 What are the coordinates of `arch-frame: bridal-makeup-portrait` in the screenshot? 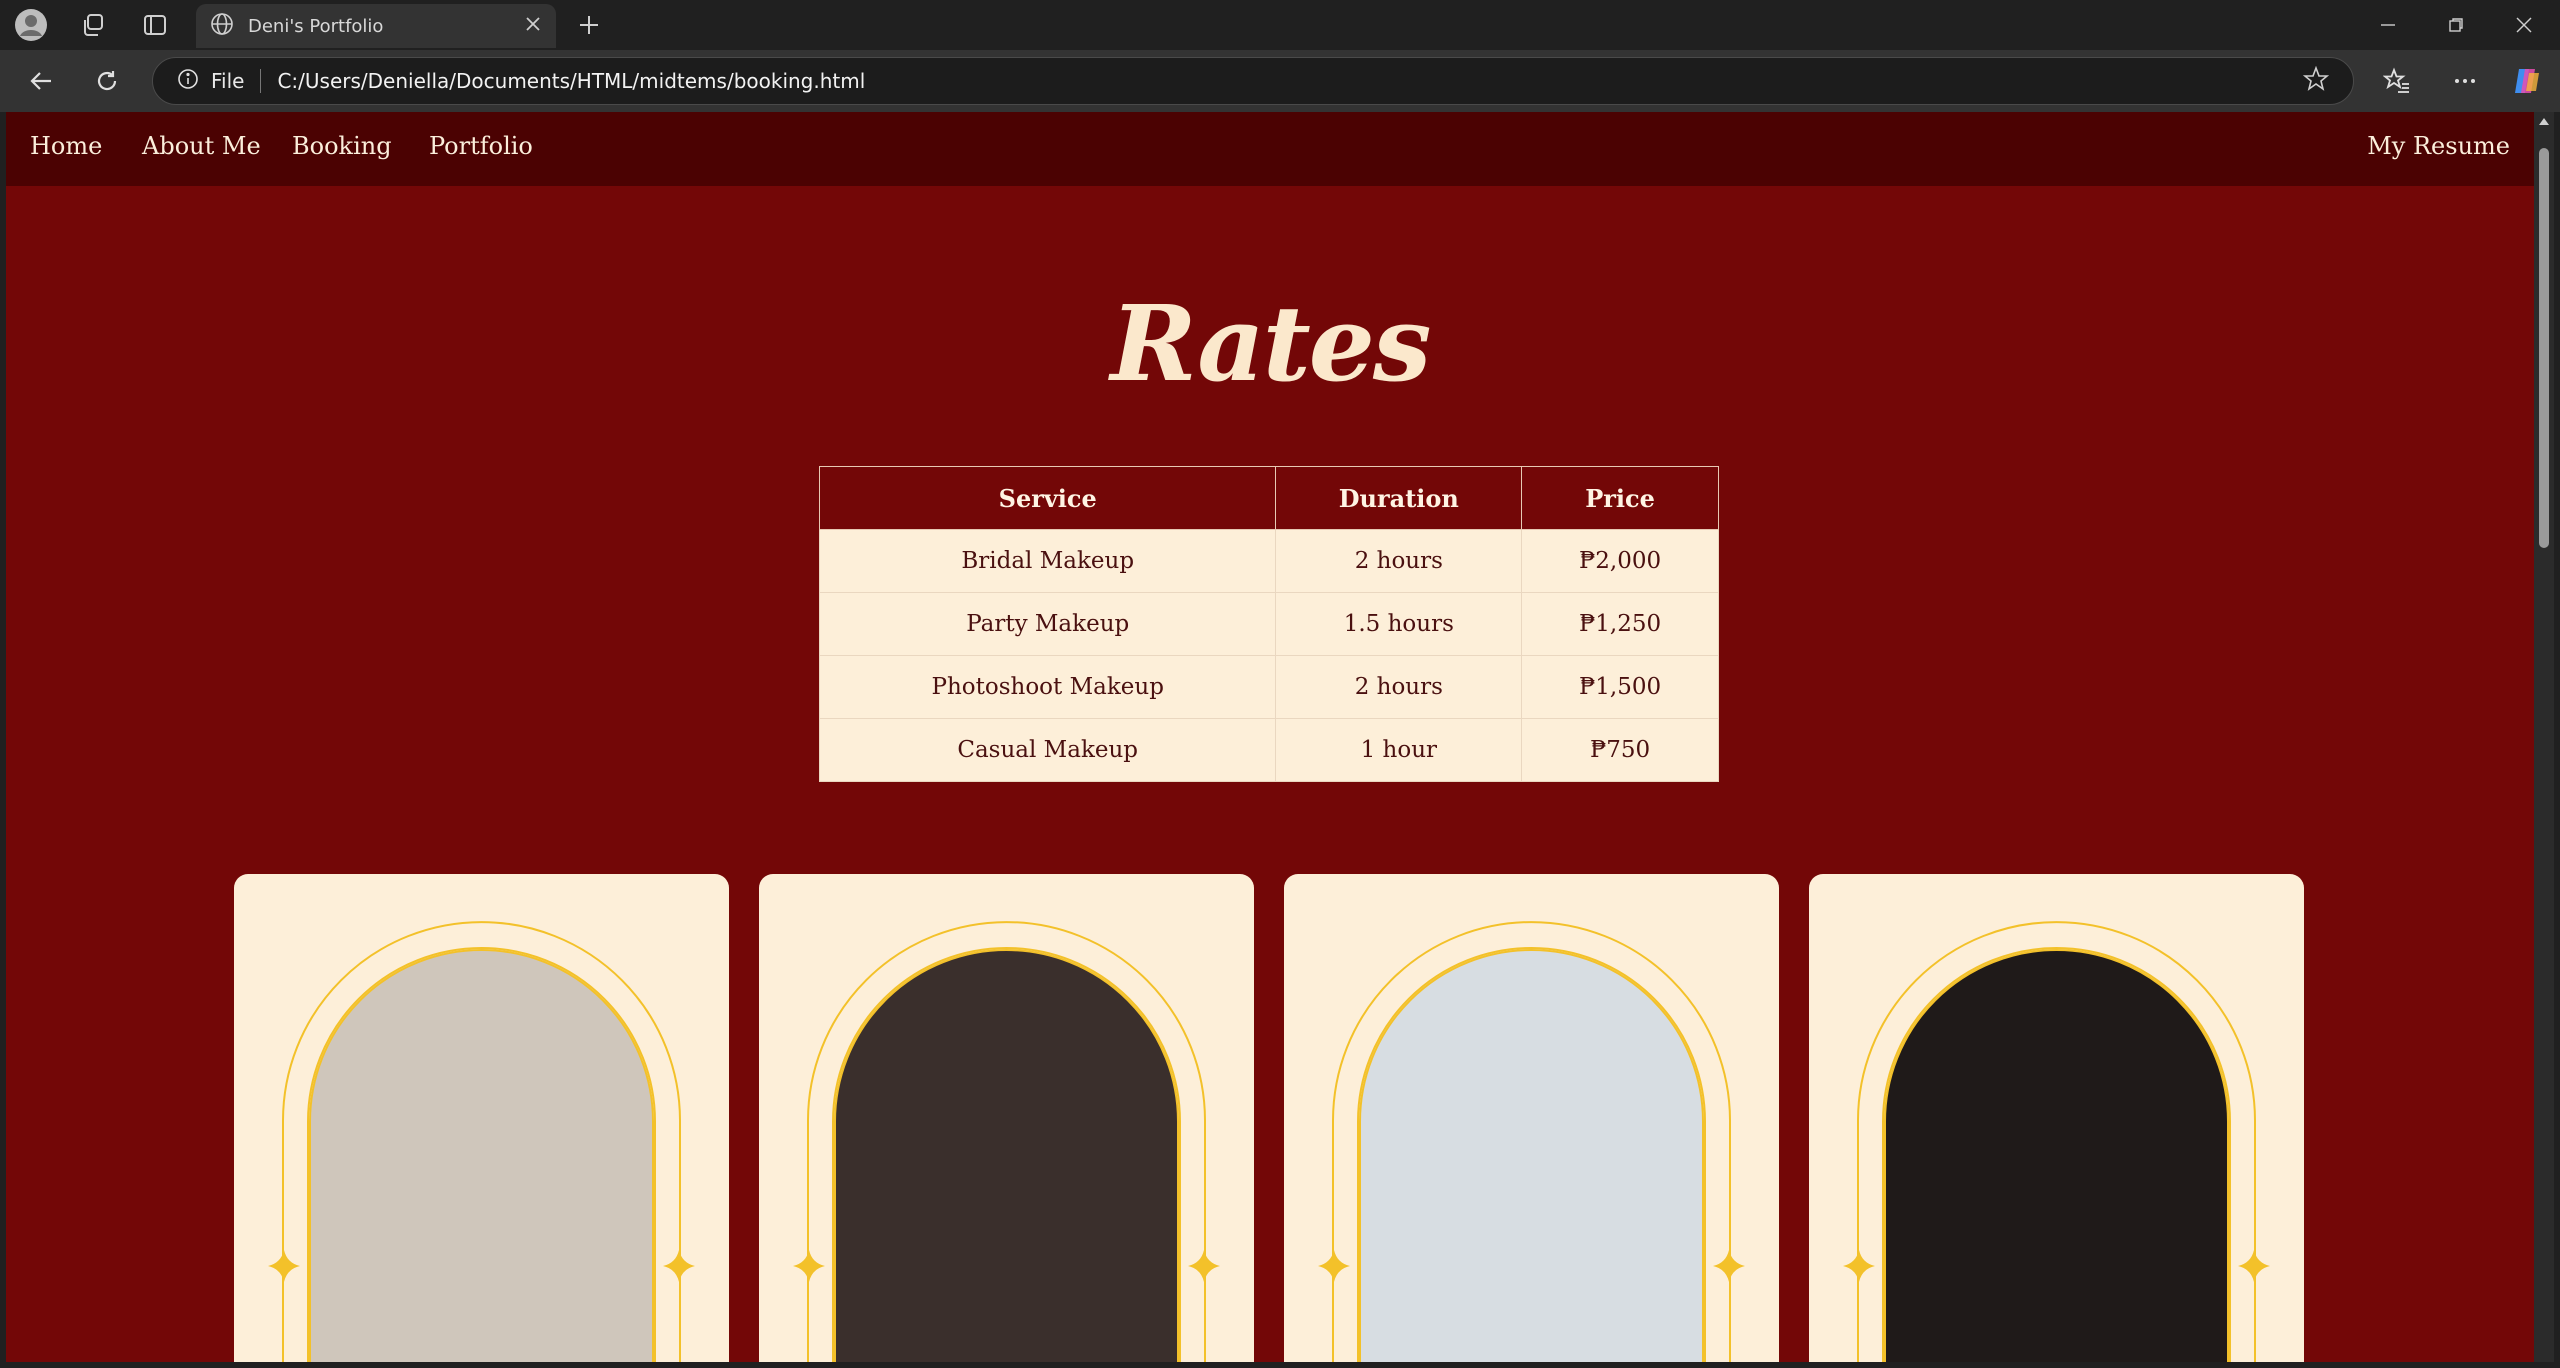 It's located at (481, 1141).